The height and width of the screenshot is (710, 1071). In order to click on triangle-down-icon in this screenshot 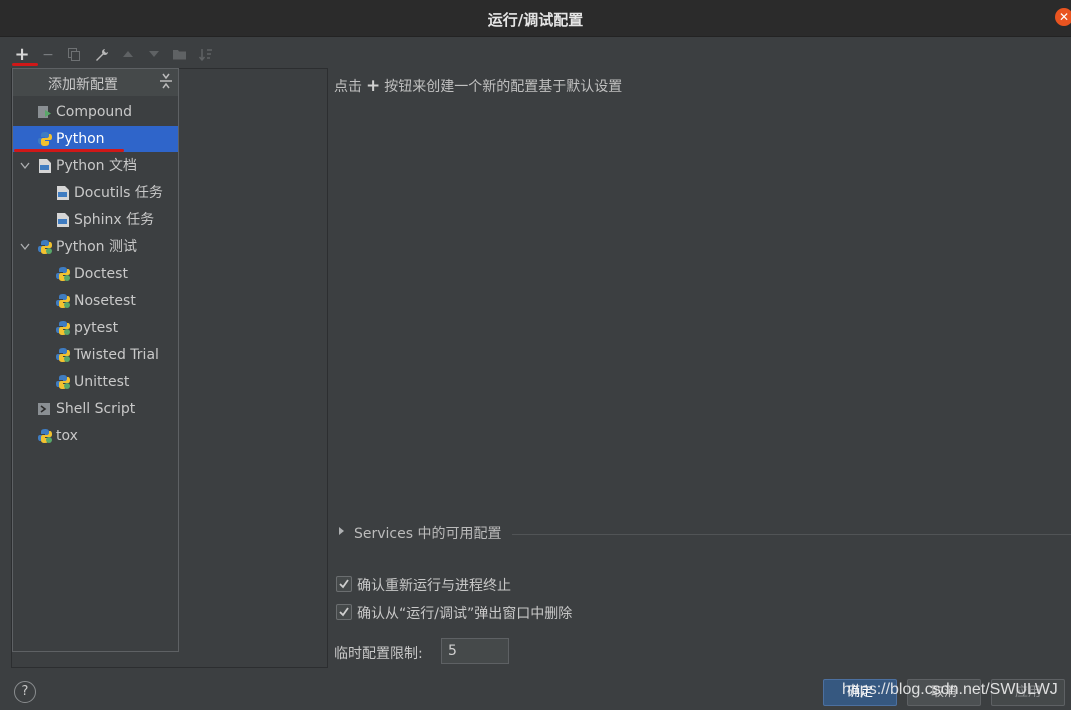, I will do `click(154, 54)`.